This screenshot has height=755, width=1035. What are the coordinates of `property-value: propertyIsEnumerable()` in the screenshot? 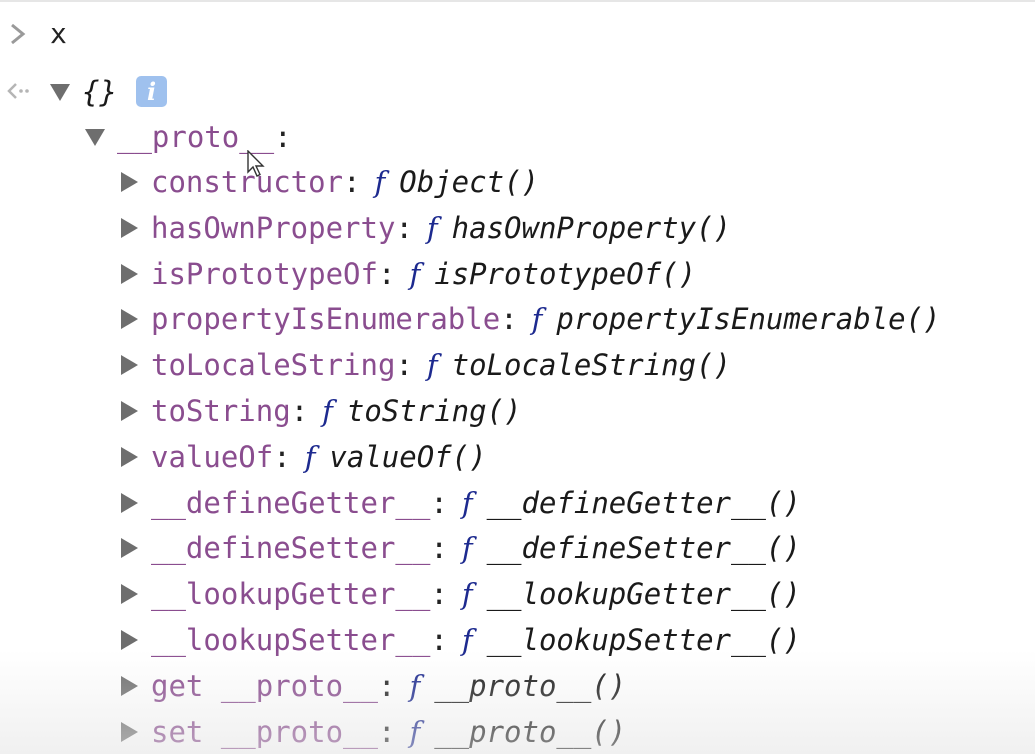 It's located at (748, 319).